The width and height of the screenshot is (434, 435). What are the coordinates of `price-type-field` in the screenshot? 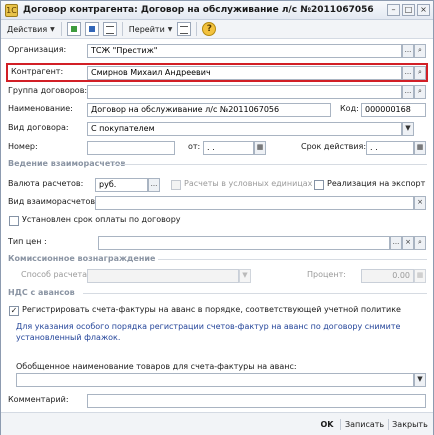 It's located at (244, 243).